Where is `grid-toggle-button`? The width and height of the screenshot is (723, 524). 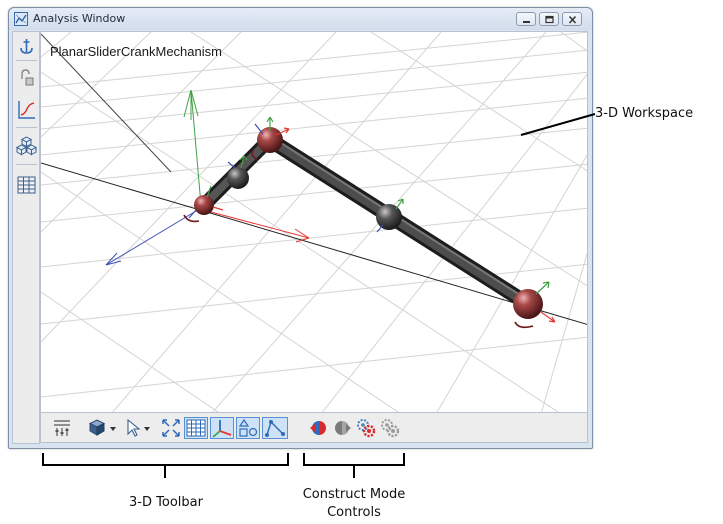
grid-toggle-button is located at coordinates (196, 428).